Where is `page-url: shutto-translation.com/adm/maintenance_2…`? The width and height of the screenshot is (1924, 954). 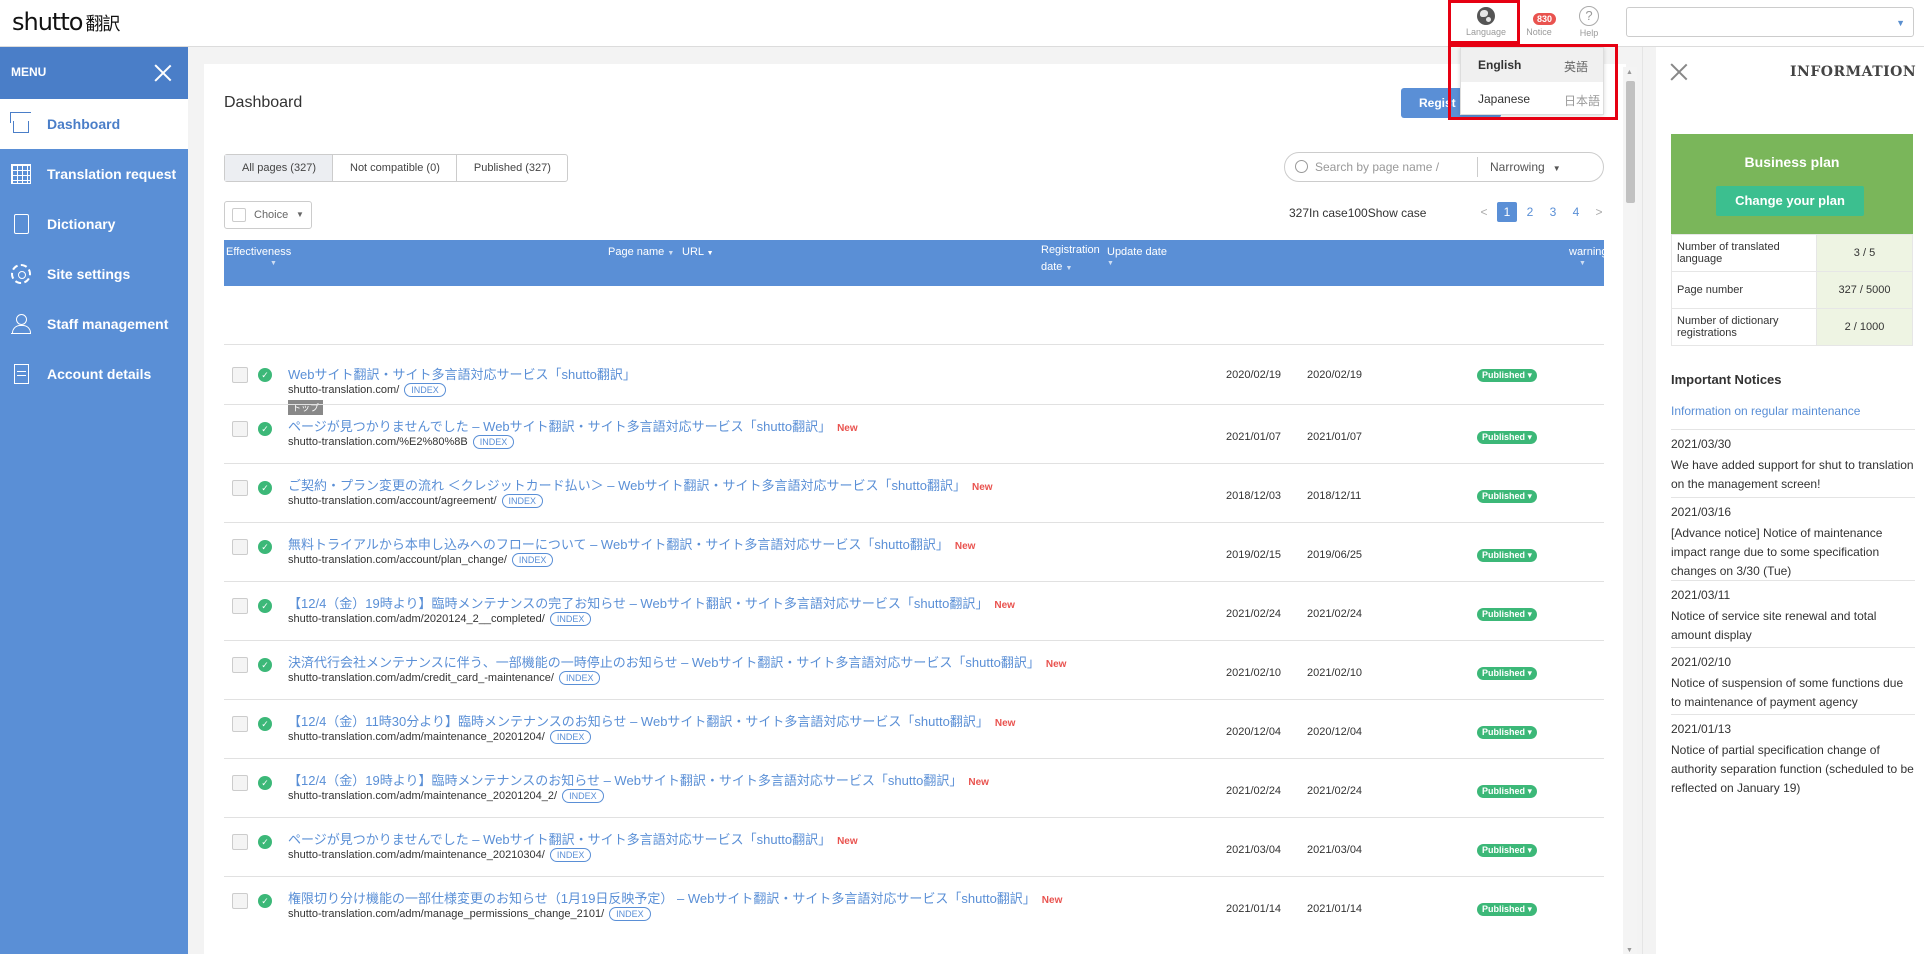 page-url: shutto-translation.com/adm/maintenance_2… is located at coordinates (440, 737).